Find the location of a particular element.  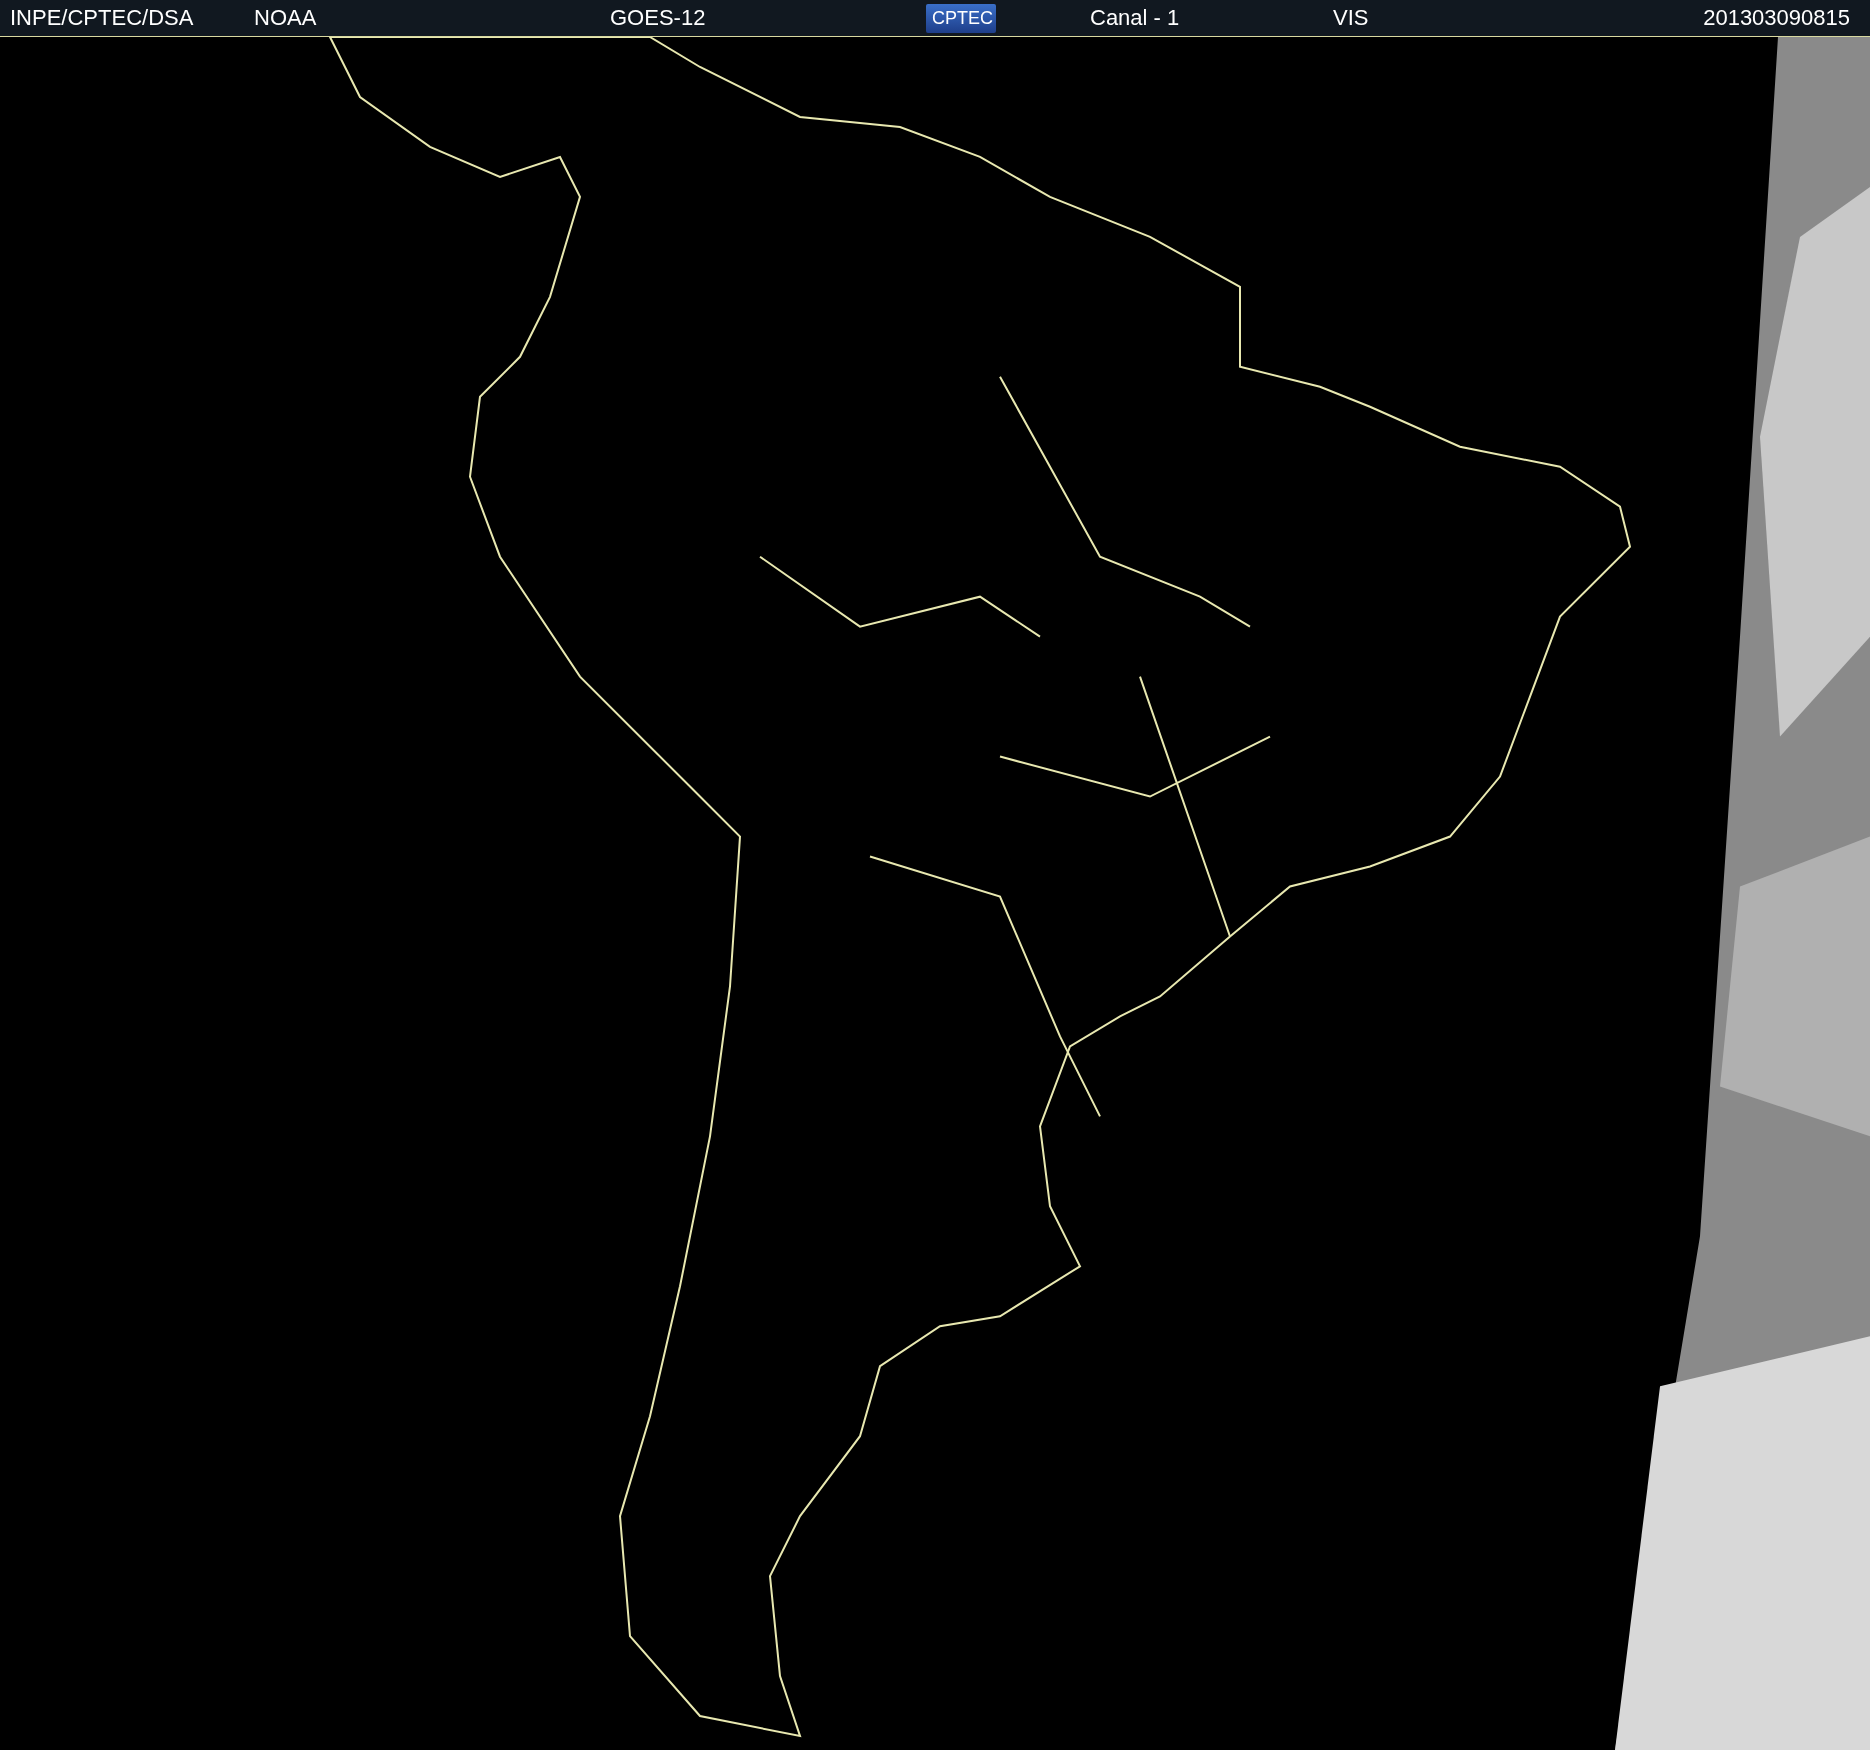

header-label: 201303090815 is located at coordinates (1776, 18).